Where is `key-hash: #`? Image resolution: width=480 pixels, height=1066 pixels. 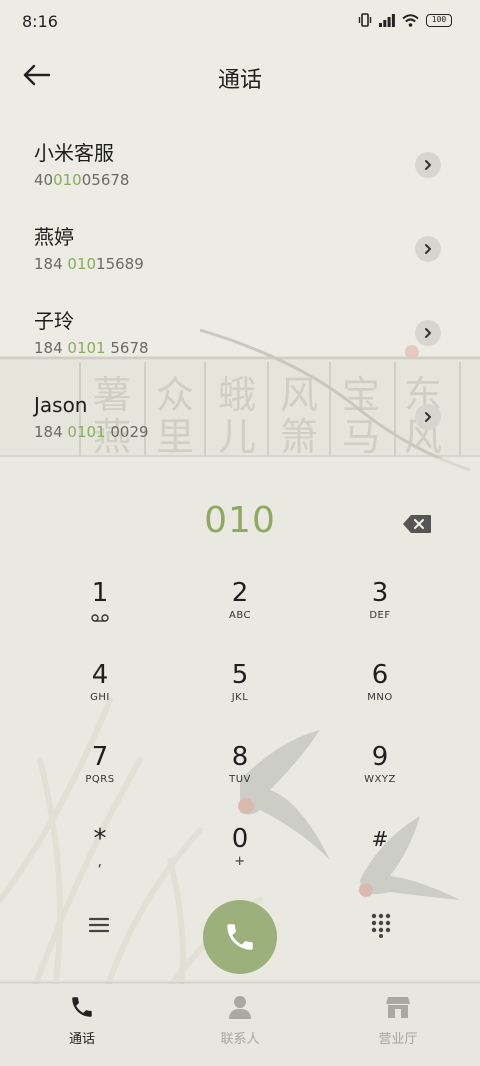
key-hash: # is located at coordinates (380, 858).